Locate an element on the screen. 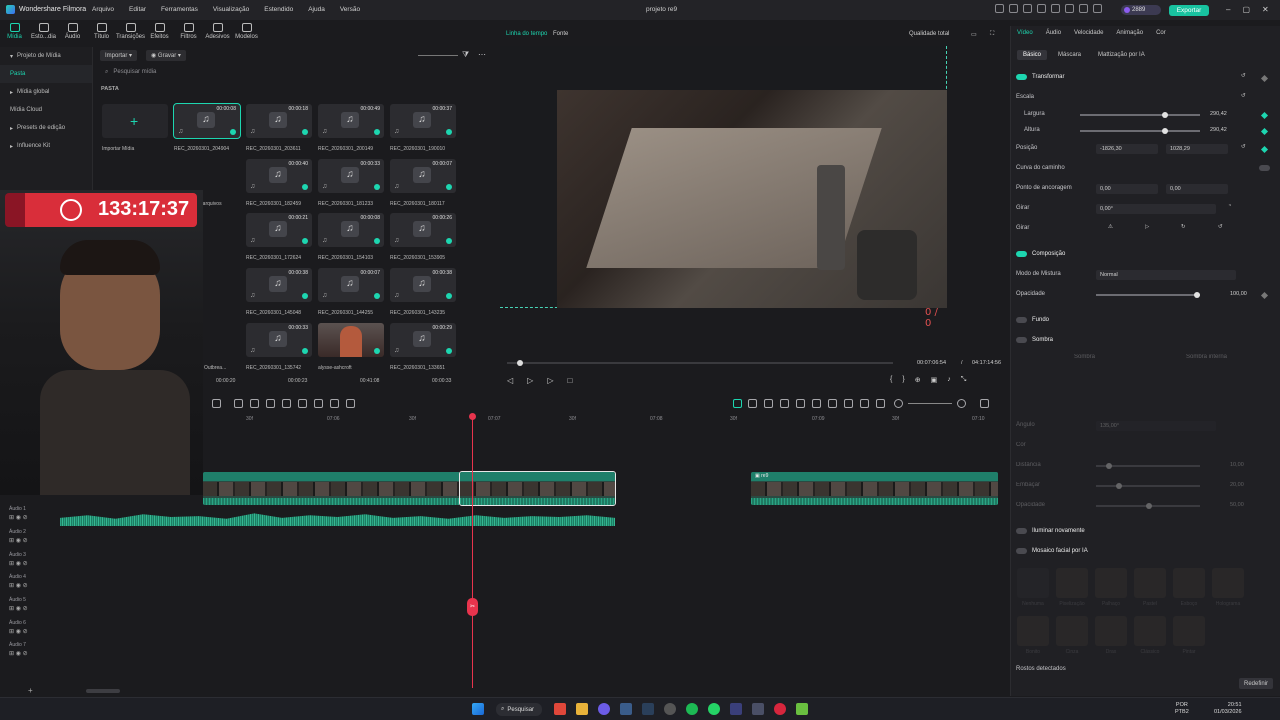 Image resolution: width=1280 pixels, height=720 pixels. zoom-out-icon is located at coordinates (898, 403).